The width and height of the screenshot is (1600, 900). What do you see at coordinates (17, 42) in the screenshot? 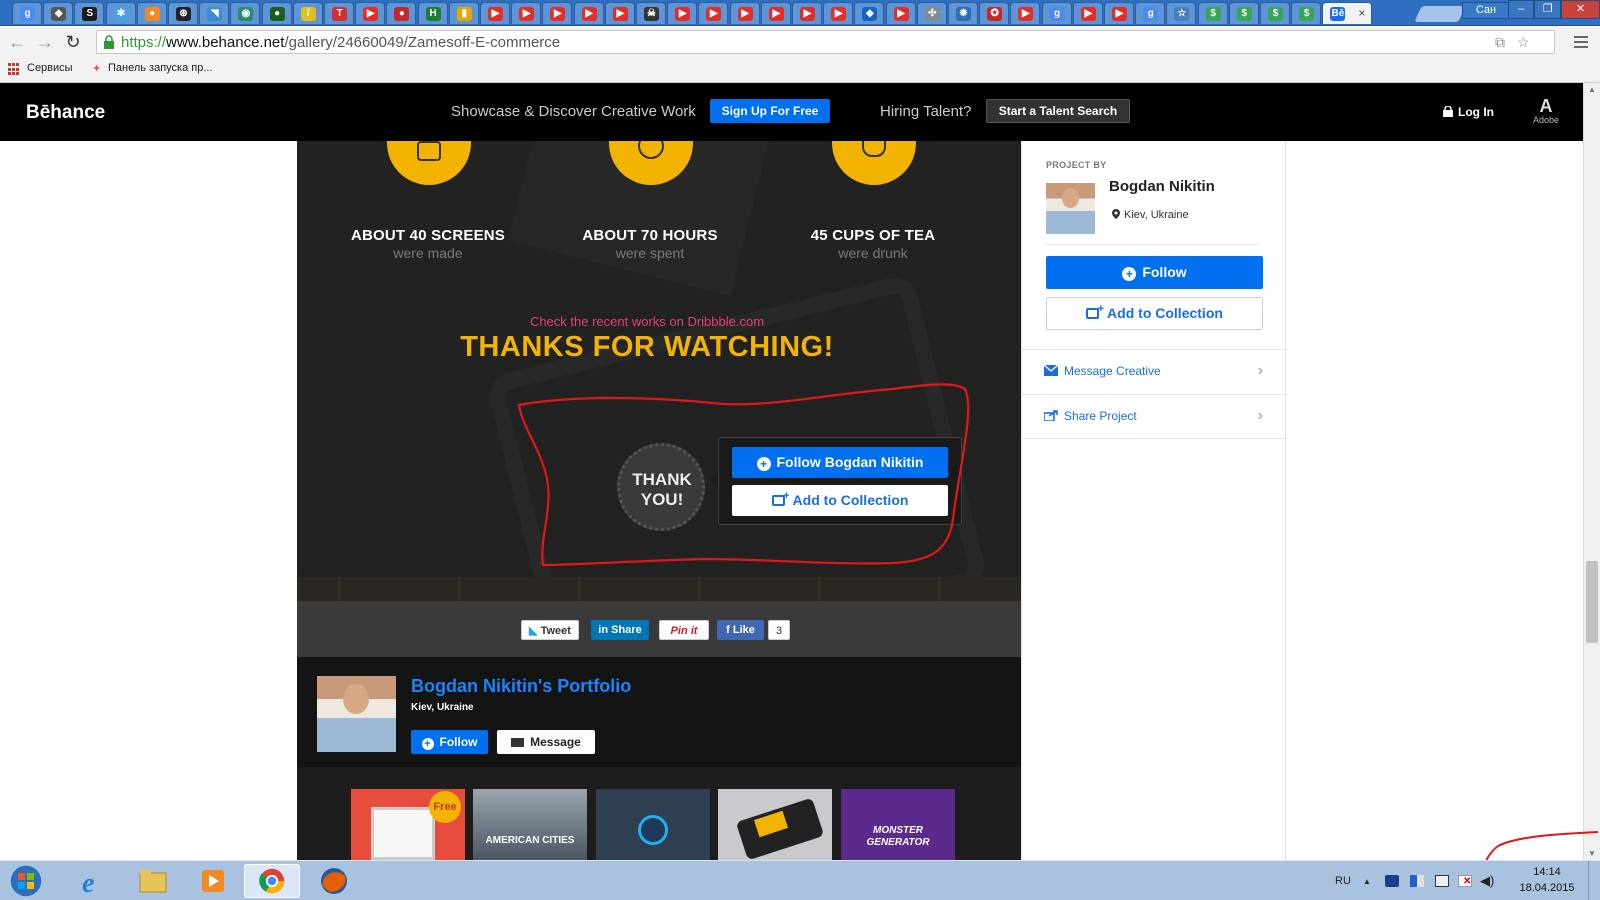
I see `back-button: ←` at bounding box center [17, 42].